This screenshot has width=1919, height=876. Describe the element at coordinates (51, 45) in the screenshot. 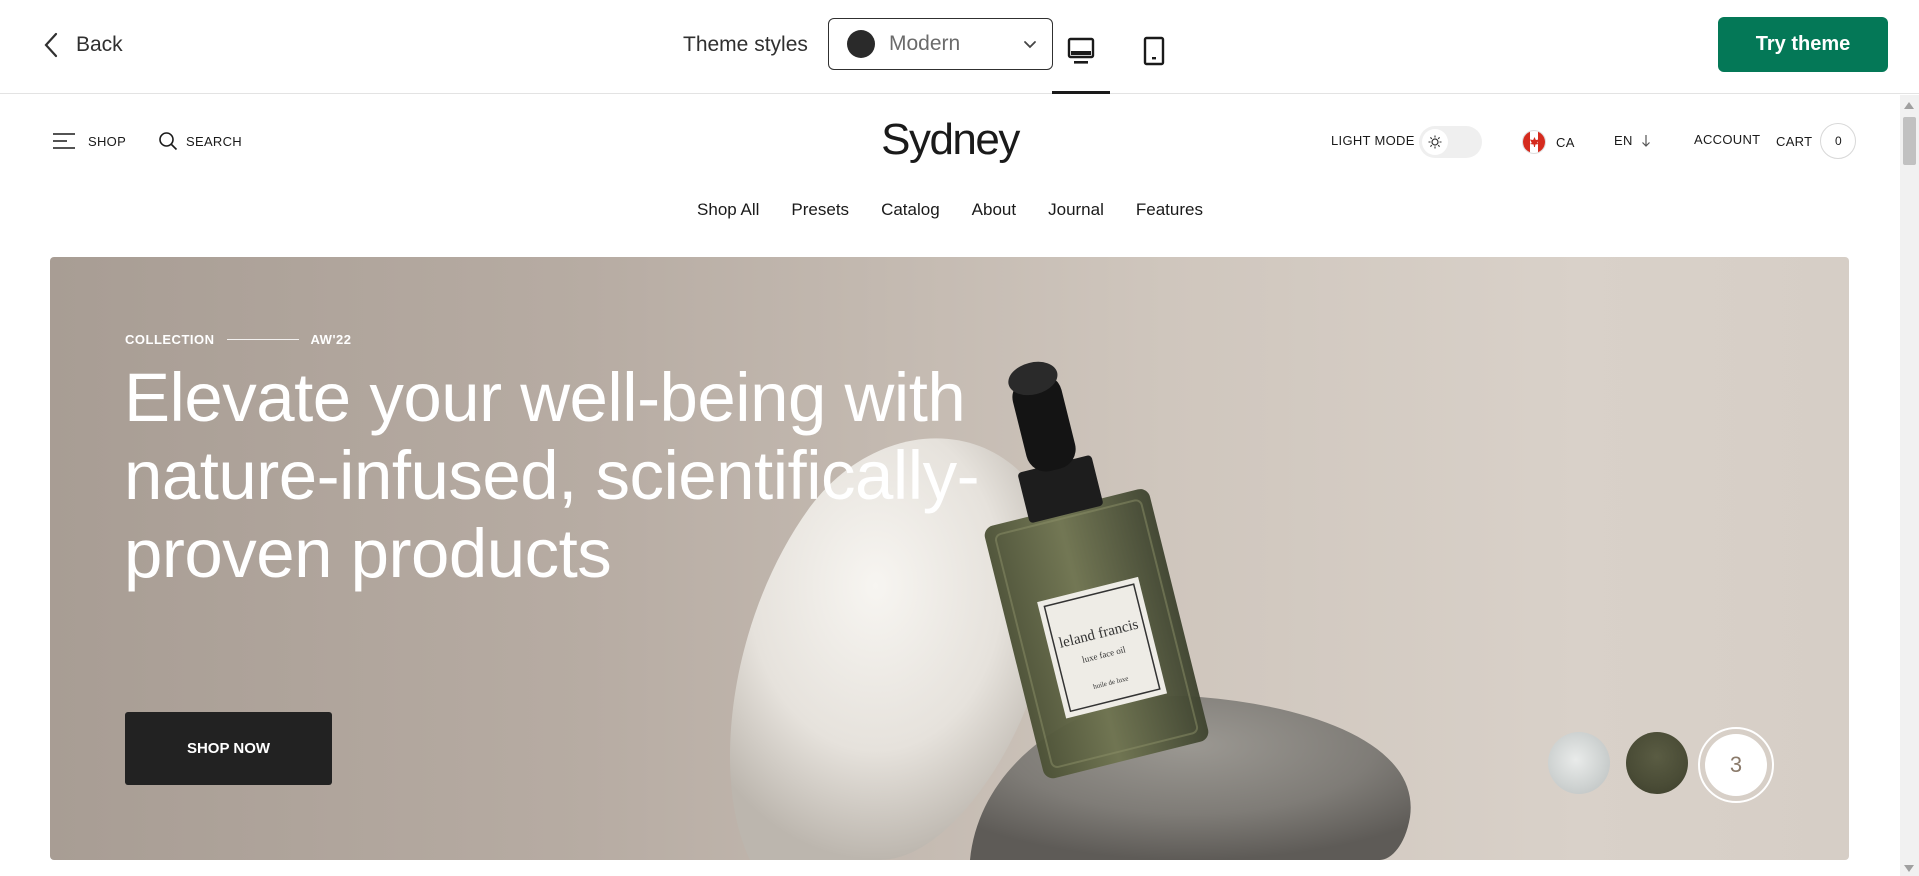

I see `chevron-left-icon` at that location.